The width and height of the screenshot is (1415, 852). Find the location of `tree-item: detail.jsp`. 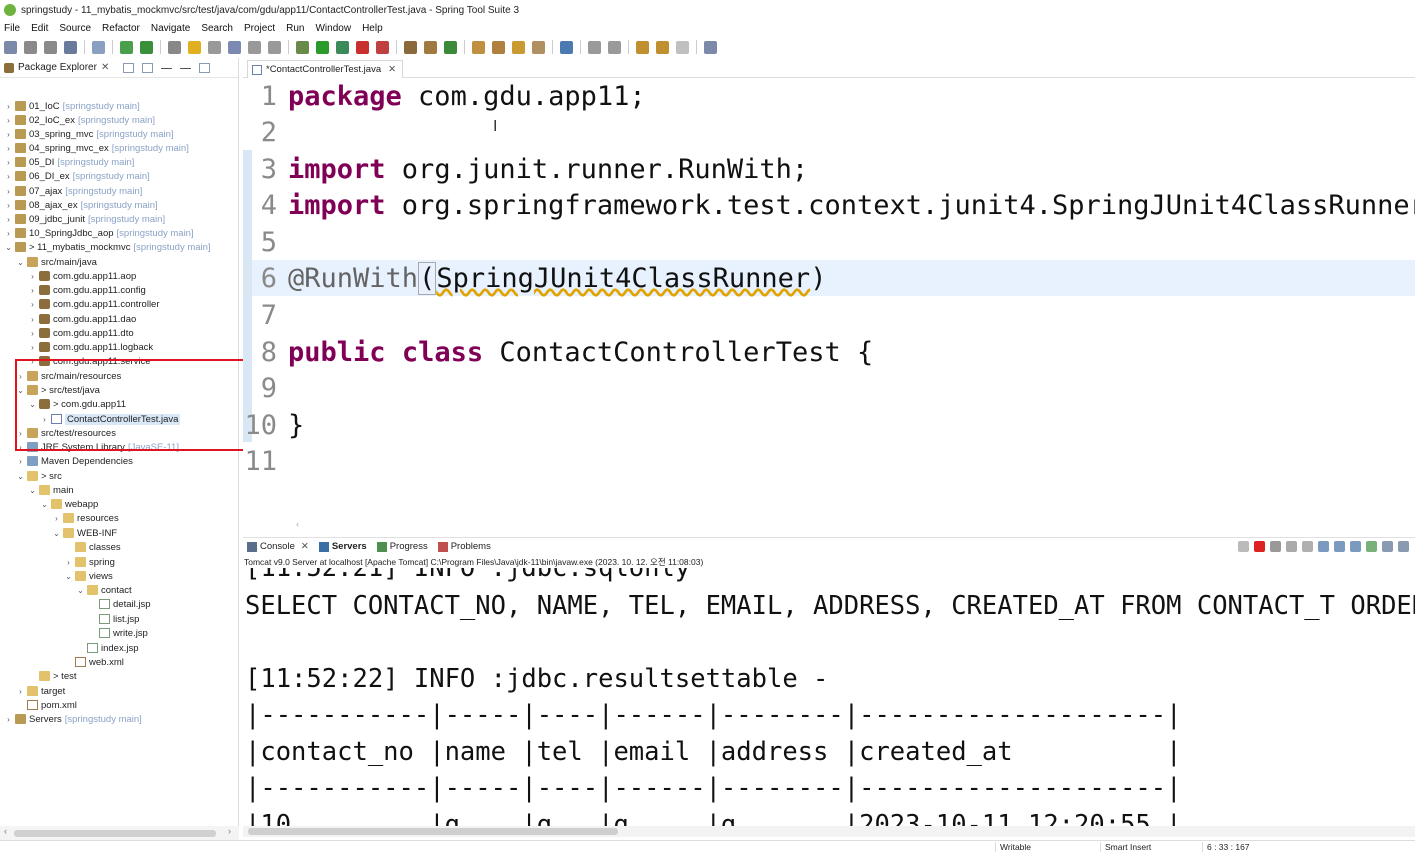

tree-item: detail.jsp is located at coordinates (119, 604).